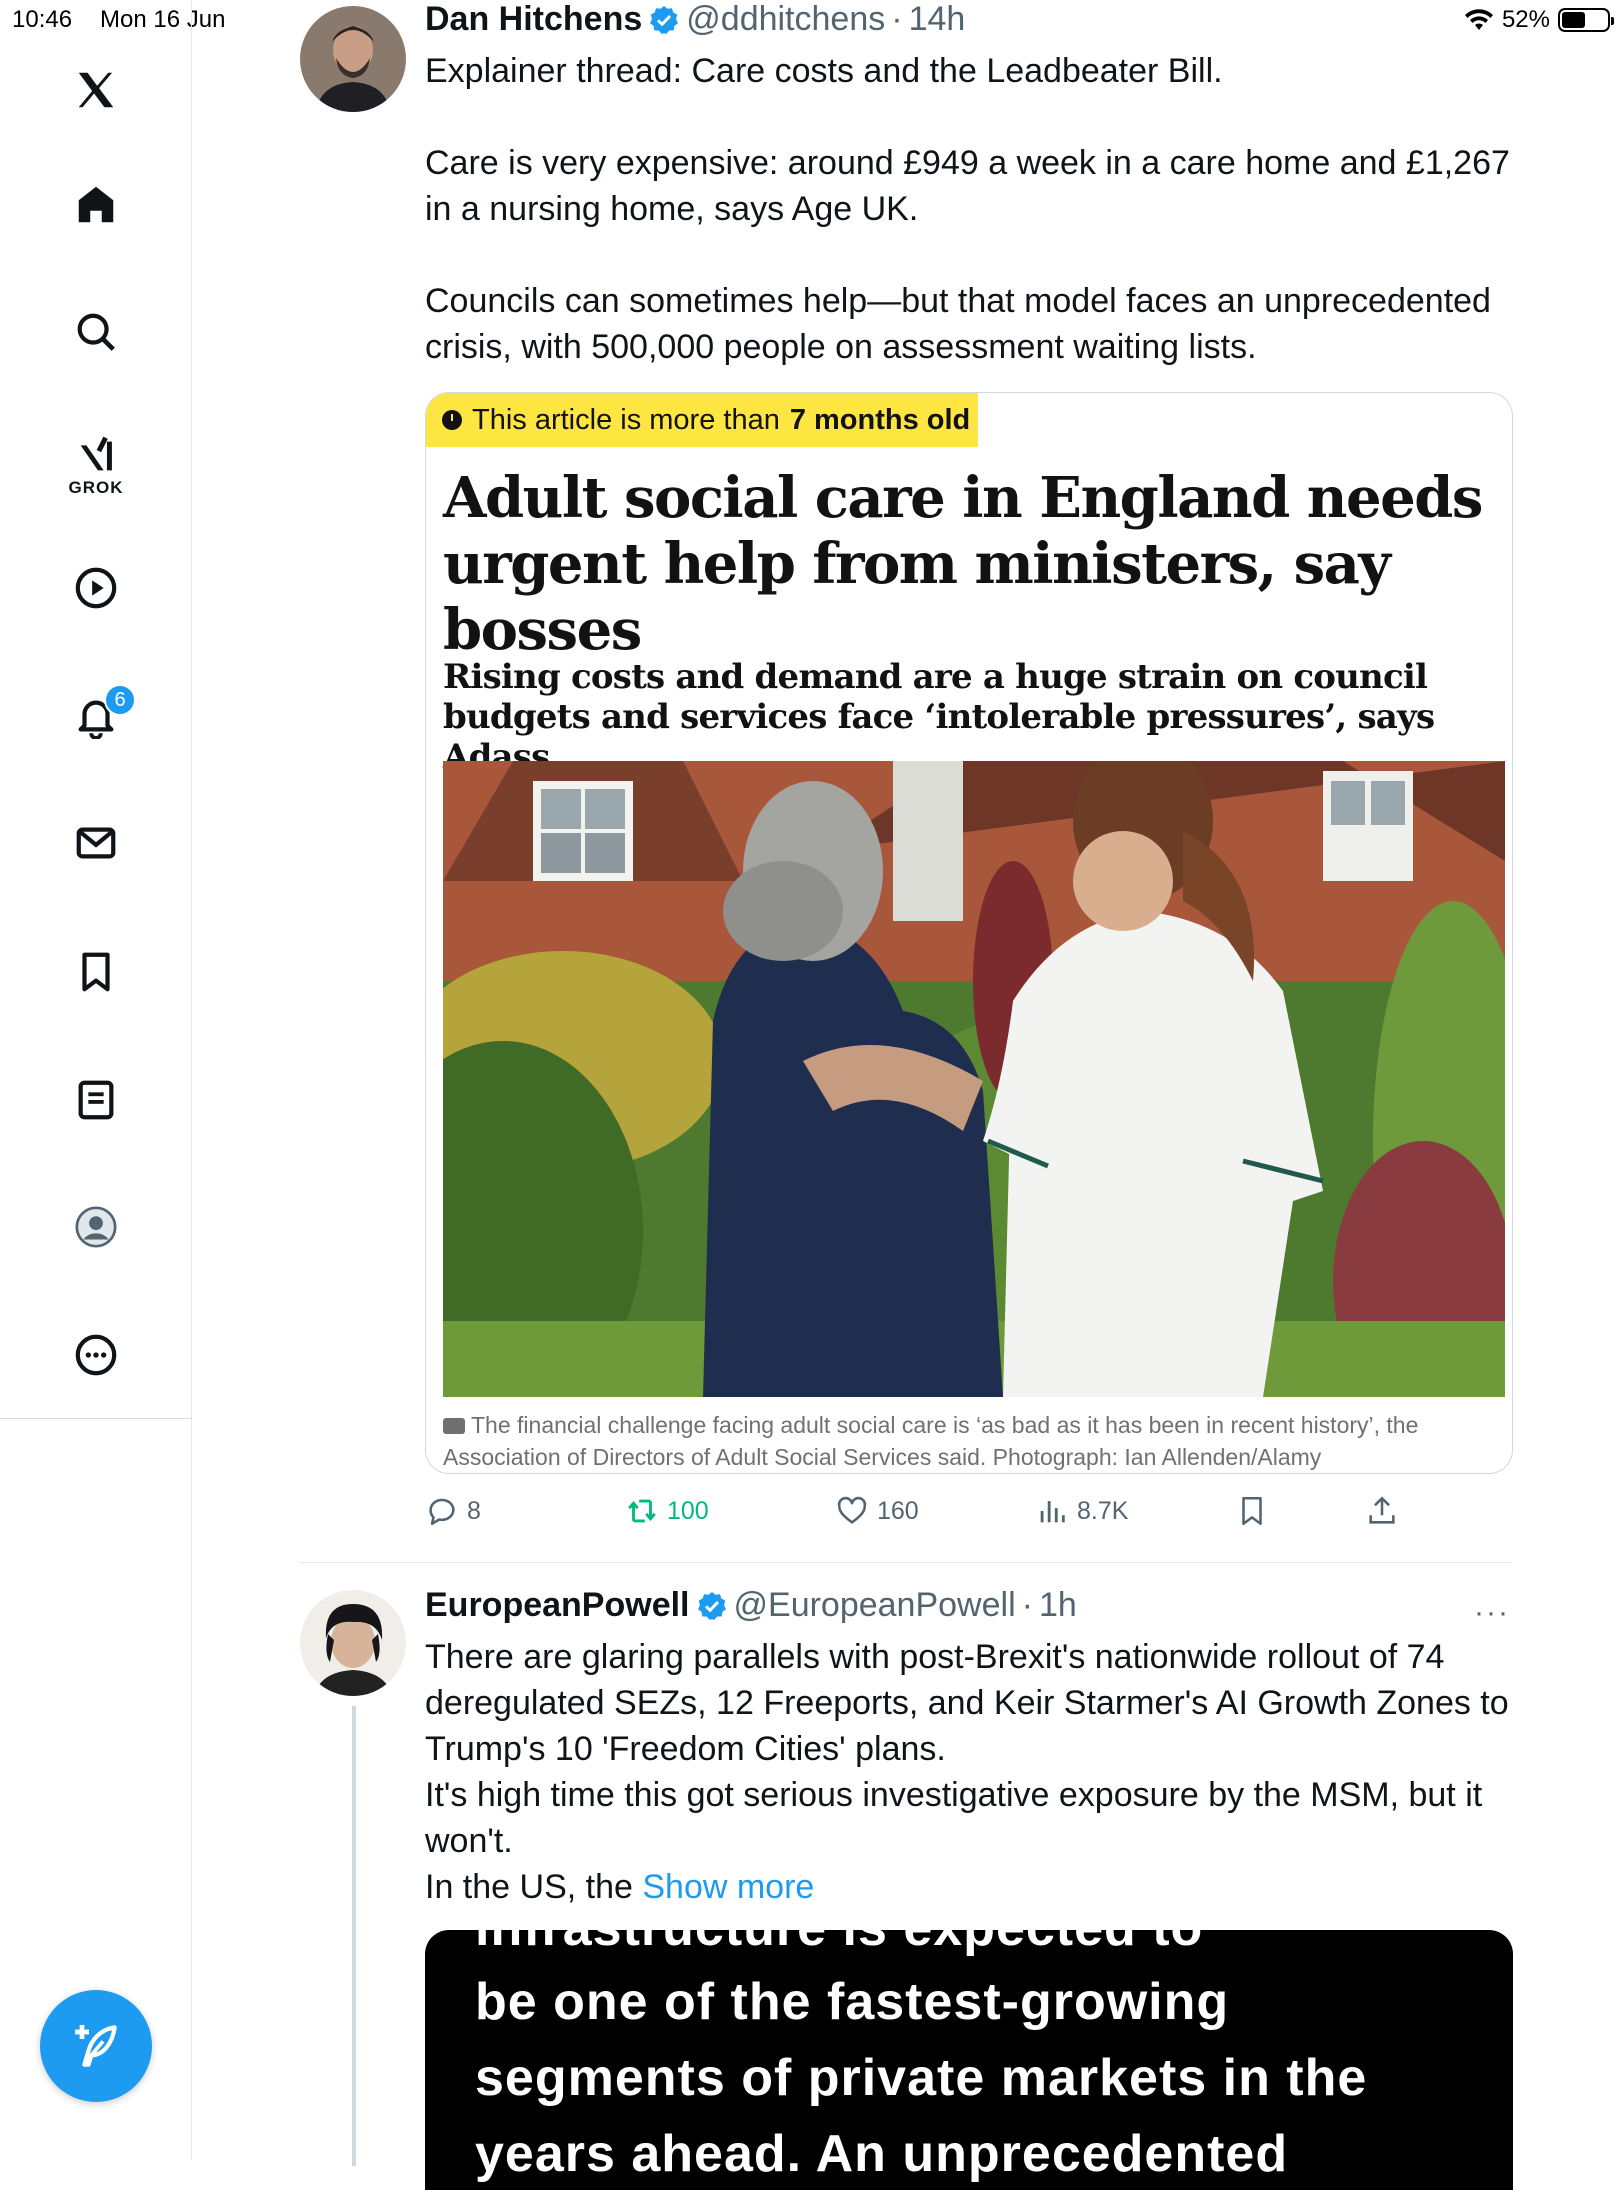 The image size is (1620, 2190). I want to click on post-separator, so click(906, 1562).